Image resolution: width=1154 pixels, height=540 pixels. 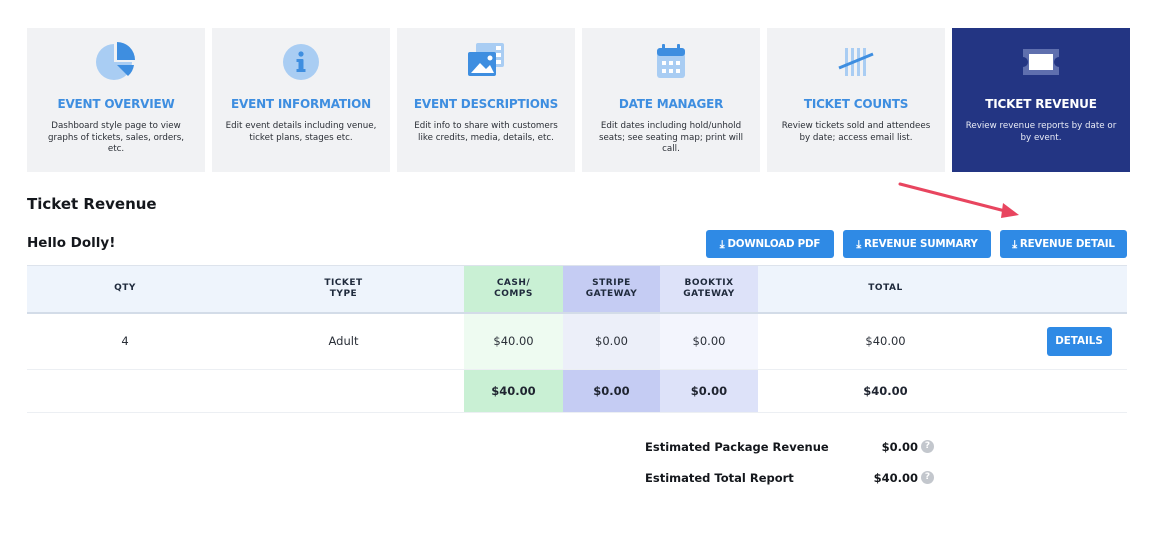 I want to click on revenue-summary-button: ⤓ REVENUE SUMMARY, so click(x=917, y=244).